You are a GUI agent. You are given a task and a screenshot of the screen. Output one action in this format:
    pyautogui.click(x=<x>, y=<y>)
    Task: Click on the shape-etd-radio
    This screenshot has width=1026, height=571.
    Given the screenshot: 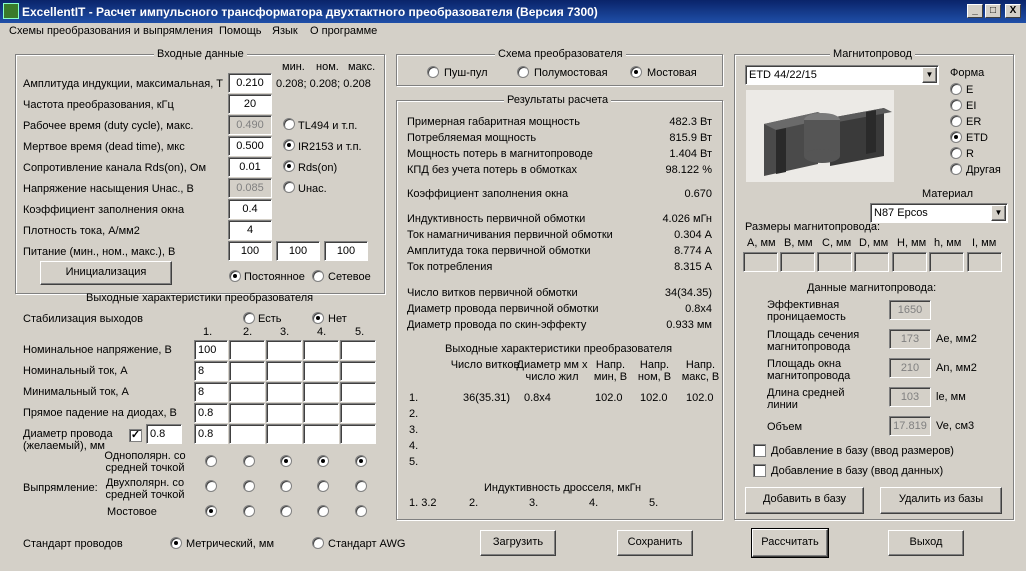 What is the action you would take?
    pyautogui.click(x=956, y=137)
    